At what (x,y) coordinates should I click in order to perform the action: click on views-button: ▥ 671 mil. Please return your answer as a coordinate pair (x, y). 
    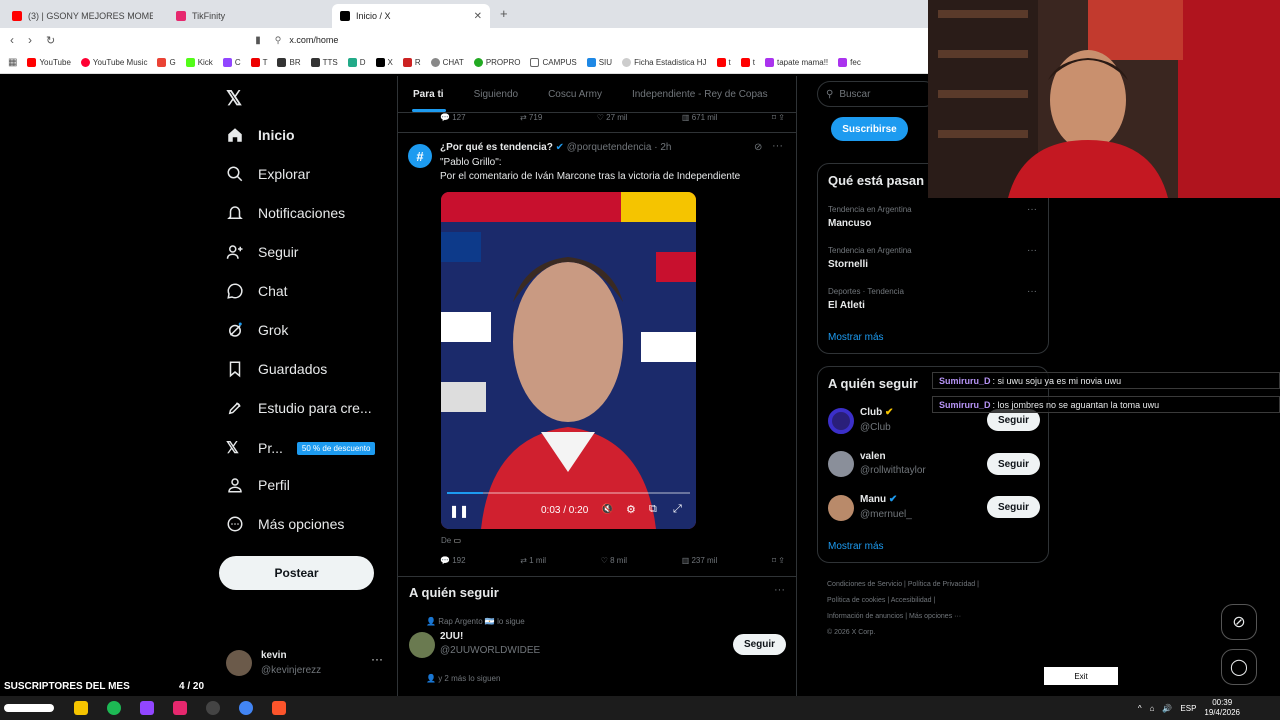
    Looking at the image, I should click on (700, 117).